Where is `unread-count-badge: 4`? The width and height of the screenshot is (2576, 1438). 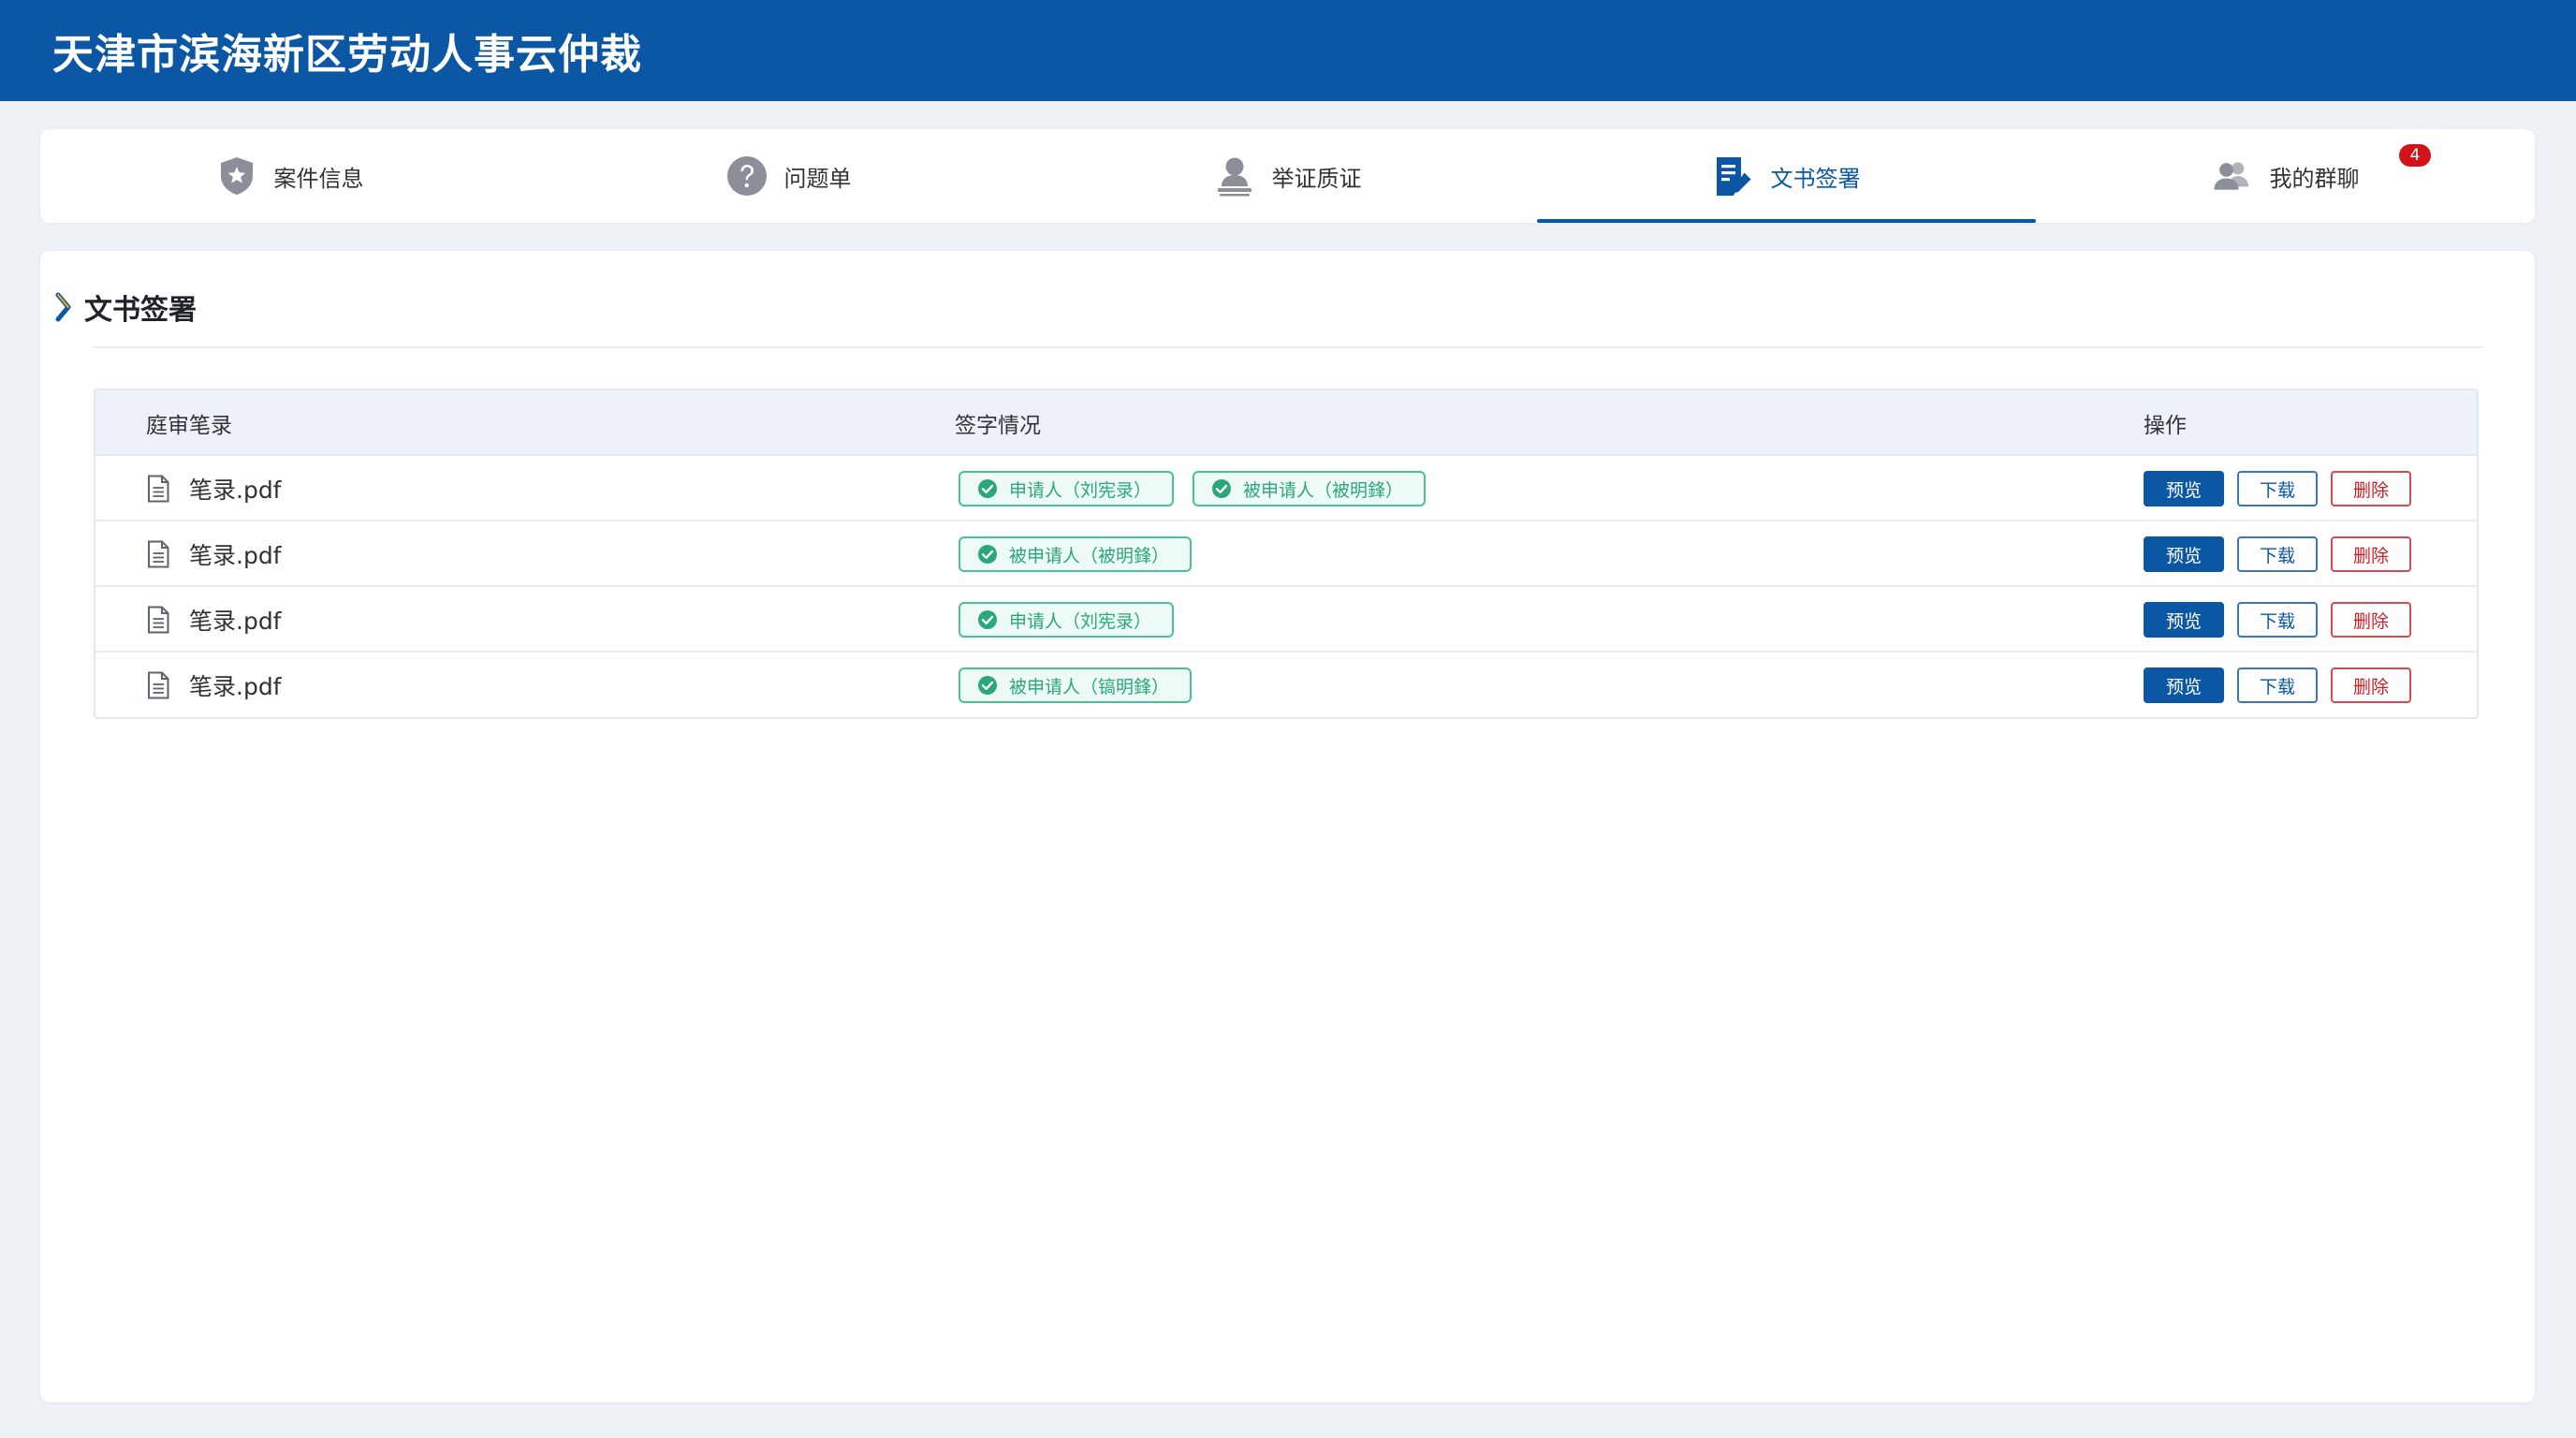 unread-count-badge: 4 is located at coordinates (2415, 155).